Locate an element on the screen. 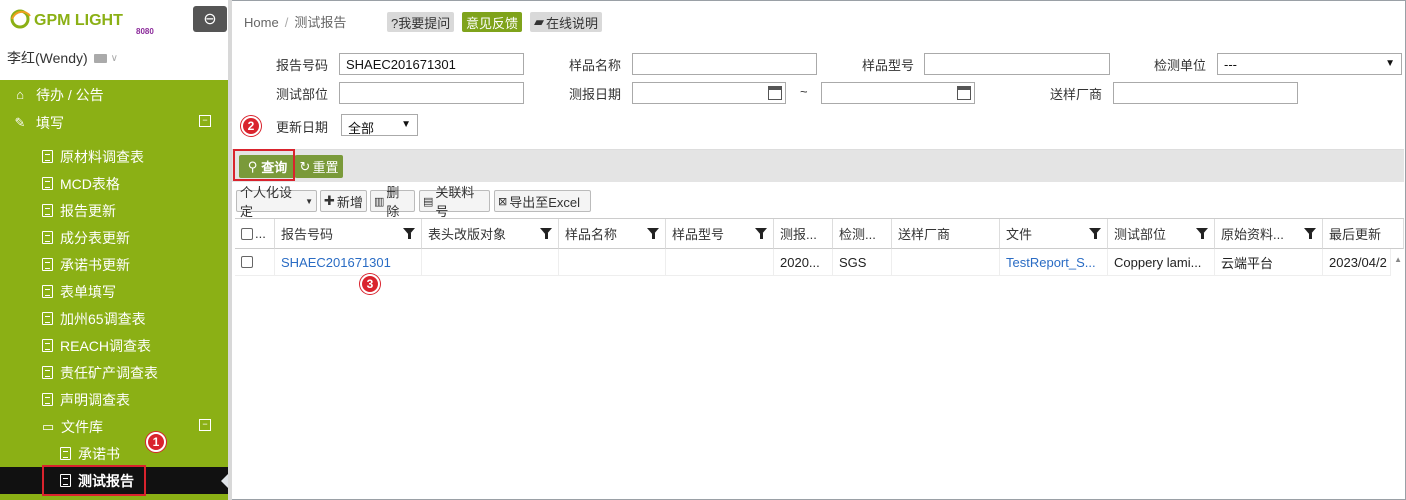  last-update-cell: 2023/04/2 is located at coordinates (1357, 262).